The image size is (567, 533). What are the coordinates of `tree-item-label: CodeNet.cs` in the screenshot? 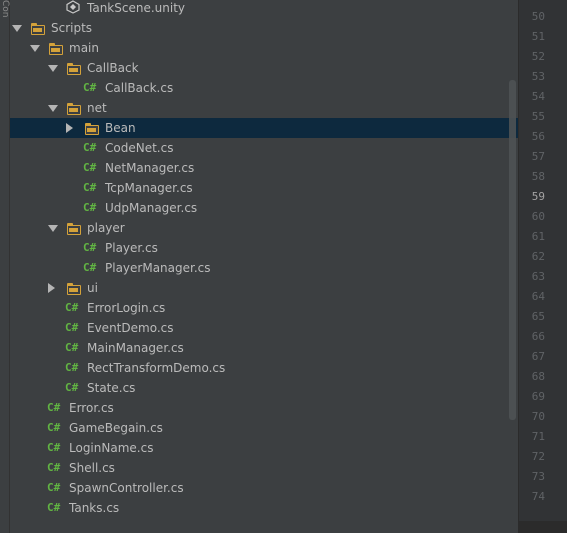 It's located at (139, 148).